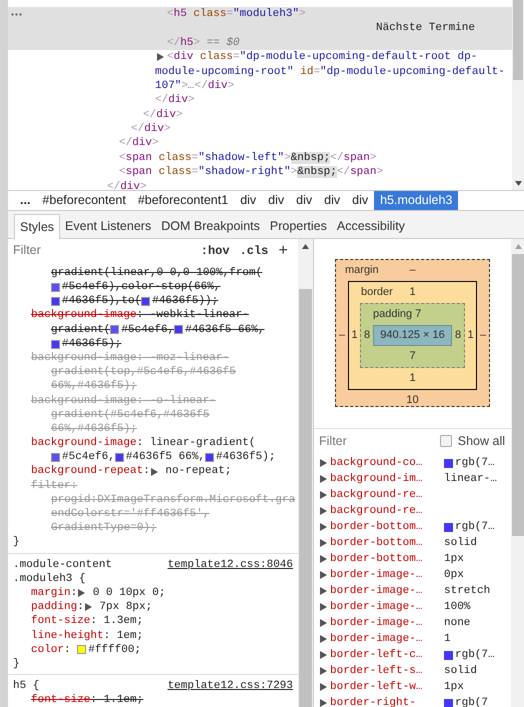  What do you see at coordinates (108, 226) in the screenshot?
I see `tab: Event Listeners` at bounding box center [108, 226].